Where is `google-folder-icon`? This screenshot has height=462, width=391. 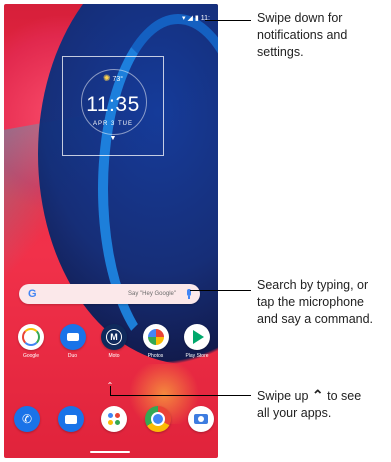 google-folder-icon is located at coordinates (31, 337).